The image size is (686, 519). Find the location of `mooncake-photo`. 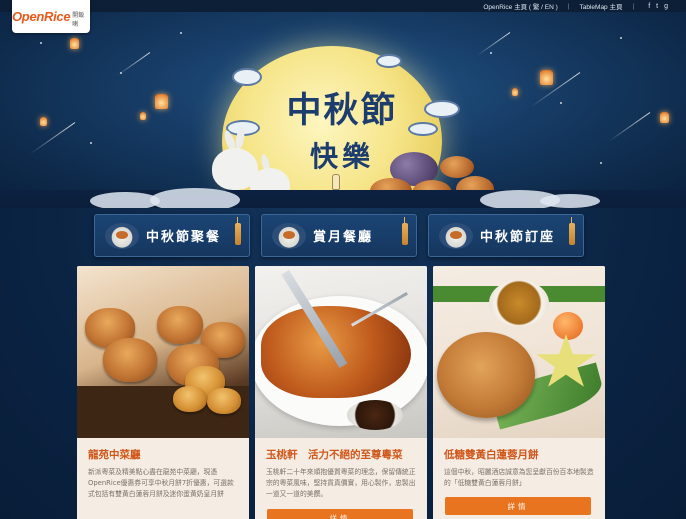

mooncake-photo is located at coordinates (163, 352).